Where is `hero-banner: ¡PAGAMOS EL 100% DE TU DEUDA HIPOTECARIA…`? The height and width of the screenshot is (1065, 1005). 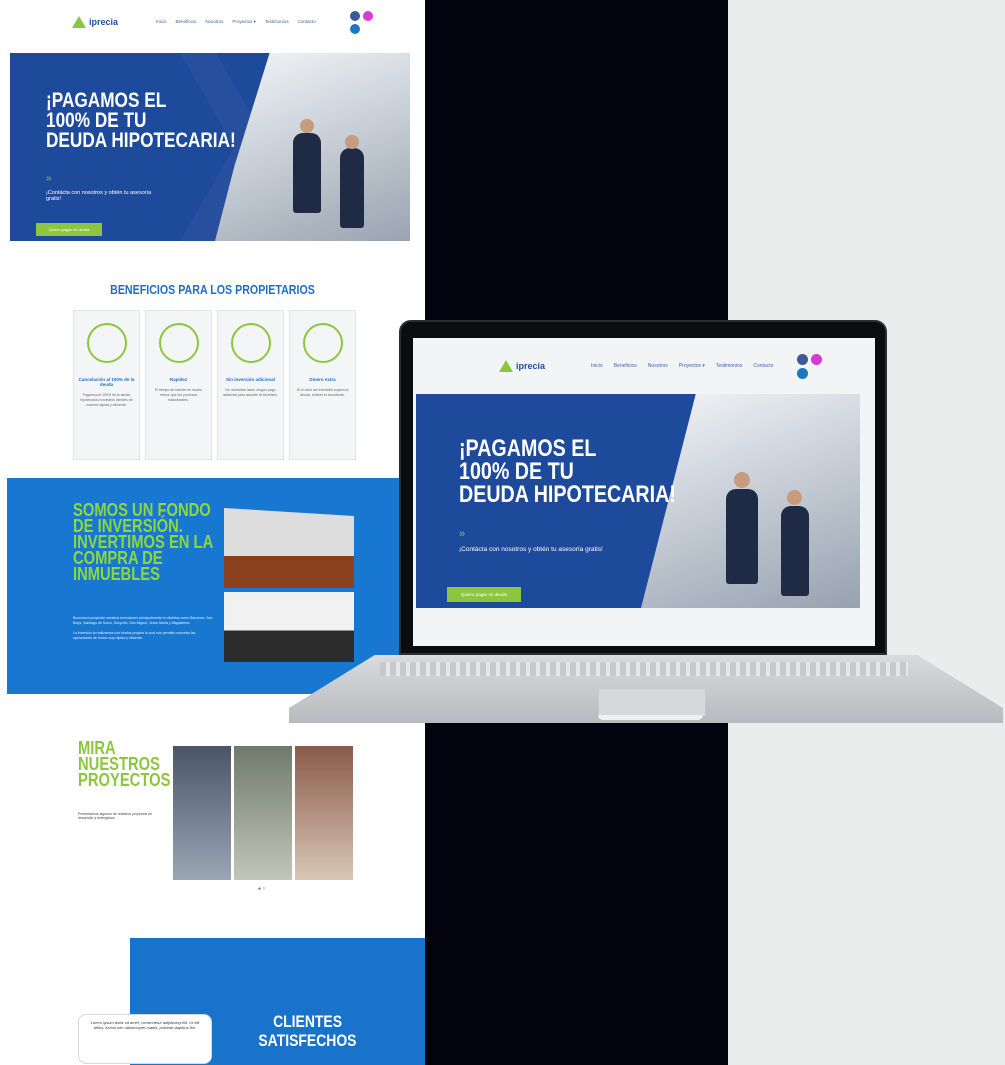 hero-banner: ¡PAGAMOS EL 100% DE TU DEUDA HIPOTECARIA… is located at coordinates (210, 147).